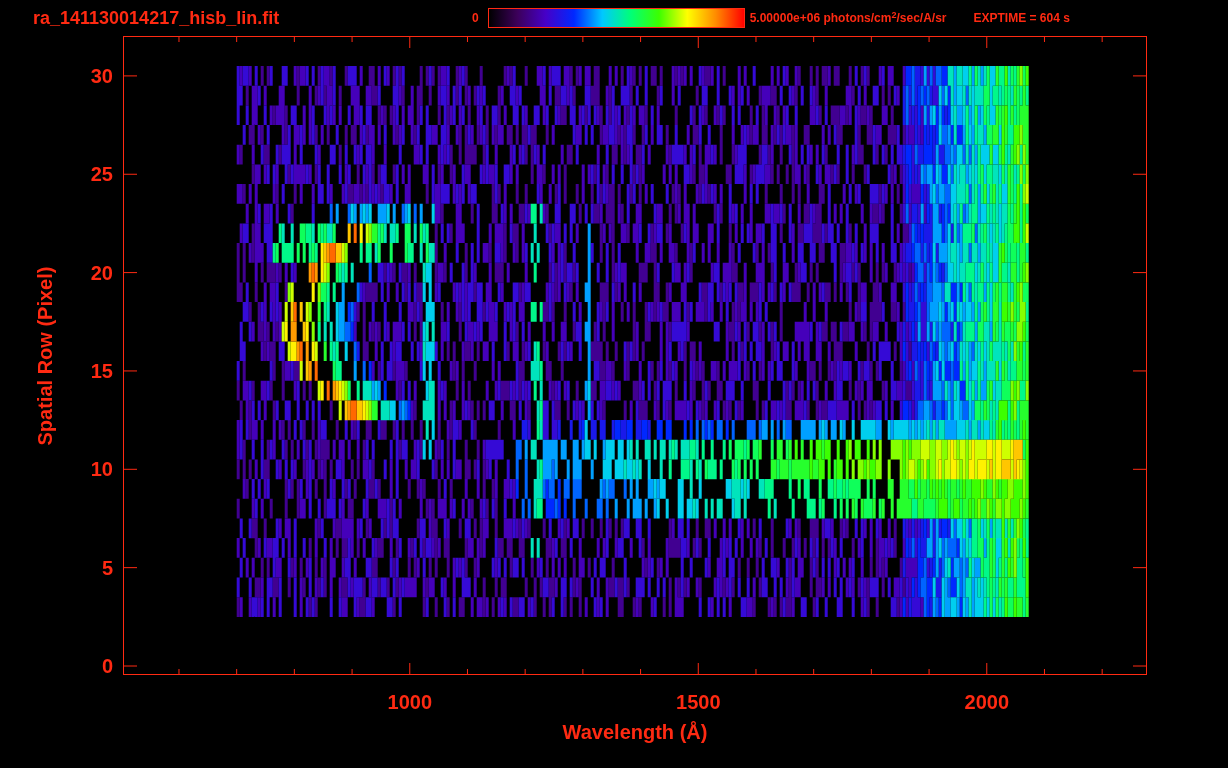 This screenshot has width=1228, height=768. I want to click on y-tick-label: 0, so click(107, 666).